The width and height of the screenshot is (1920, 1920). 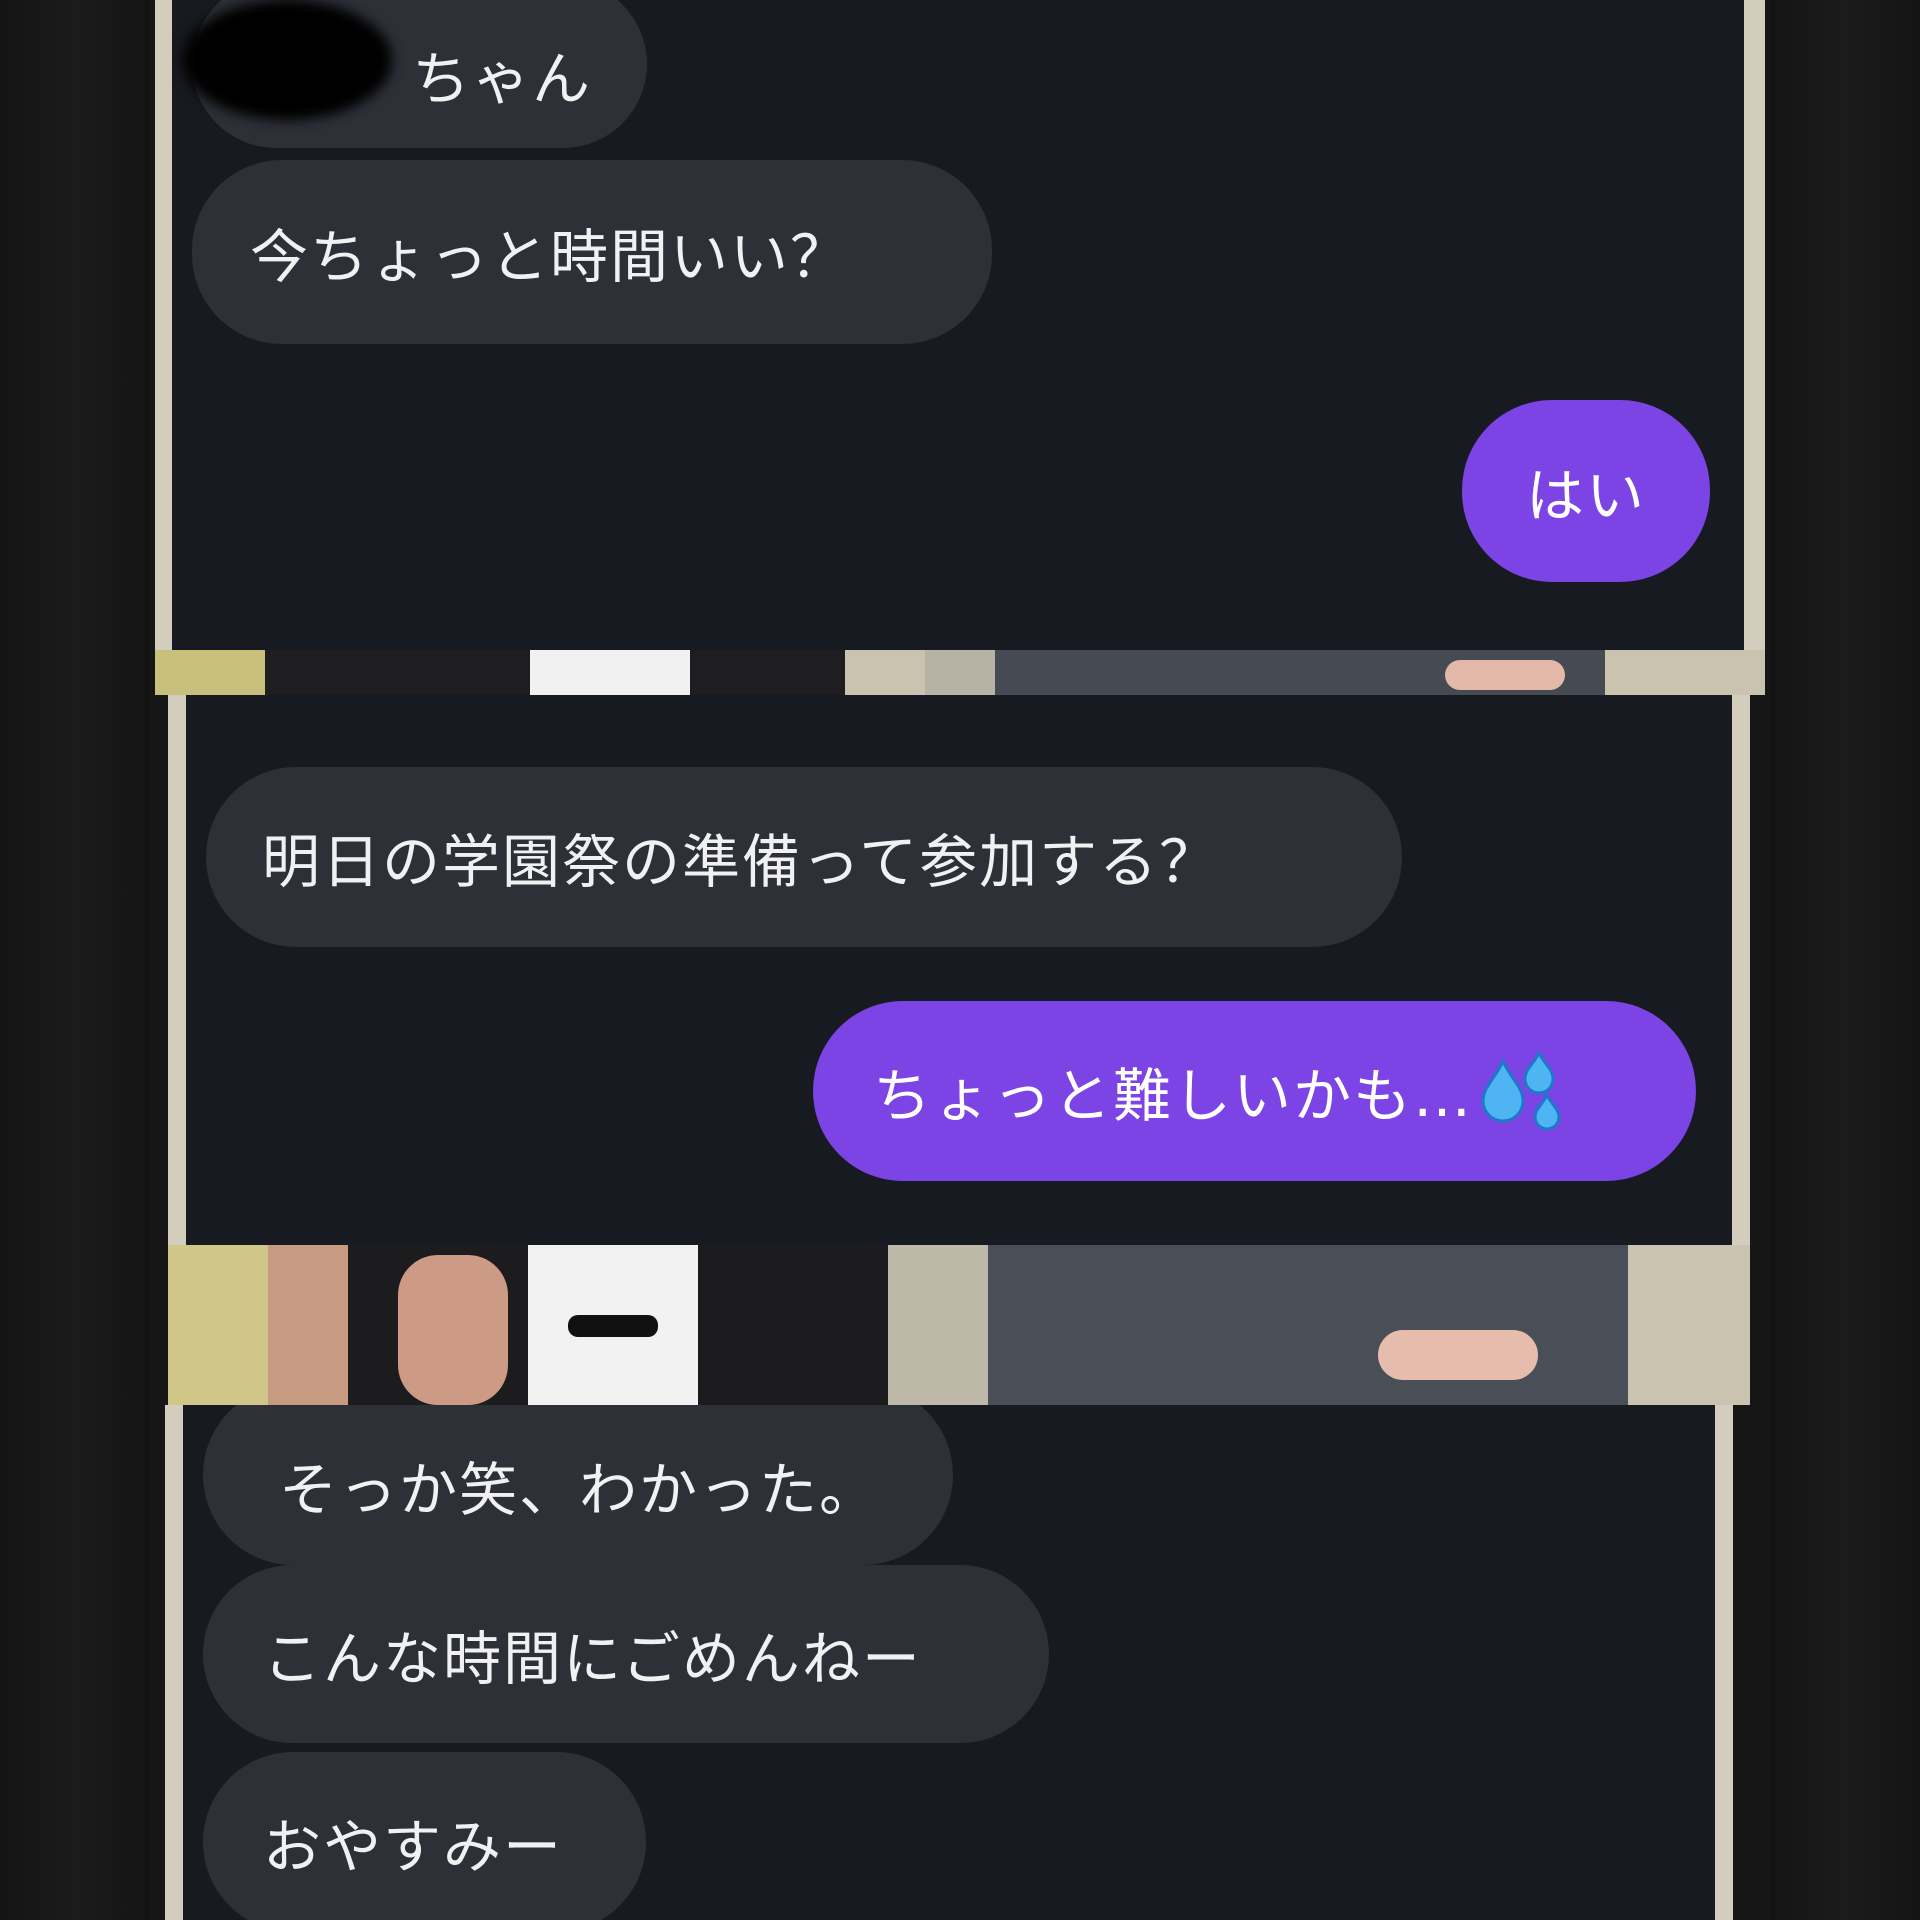 I want to click on redacted-name, so click(x=287, y=60).